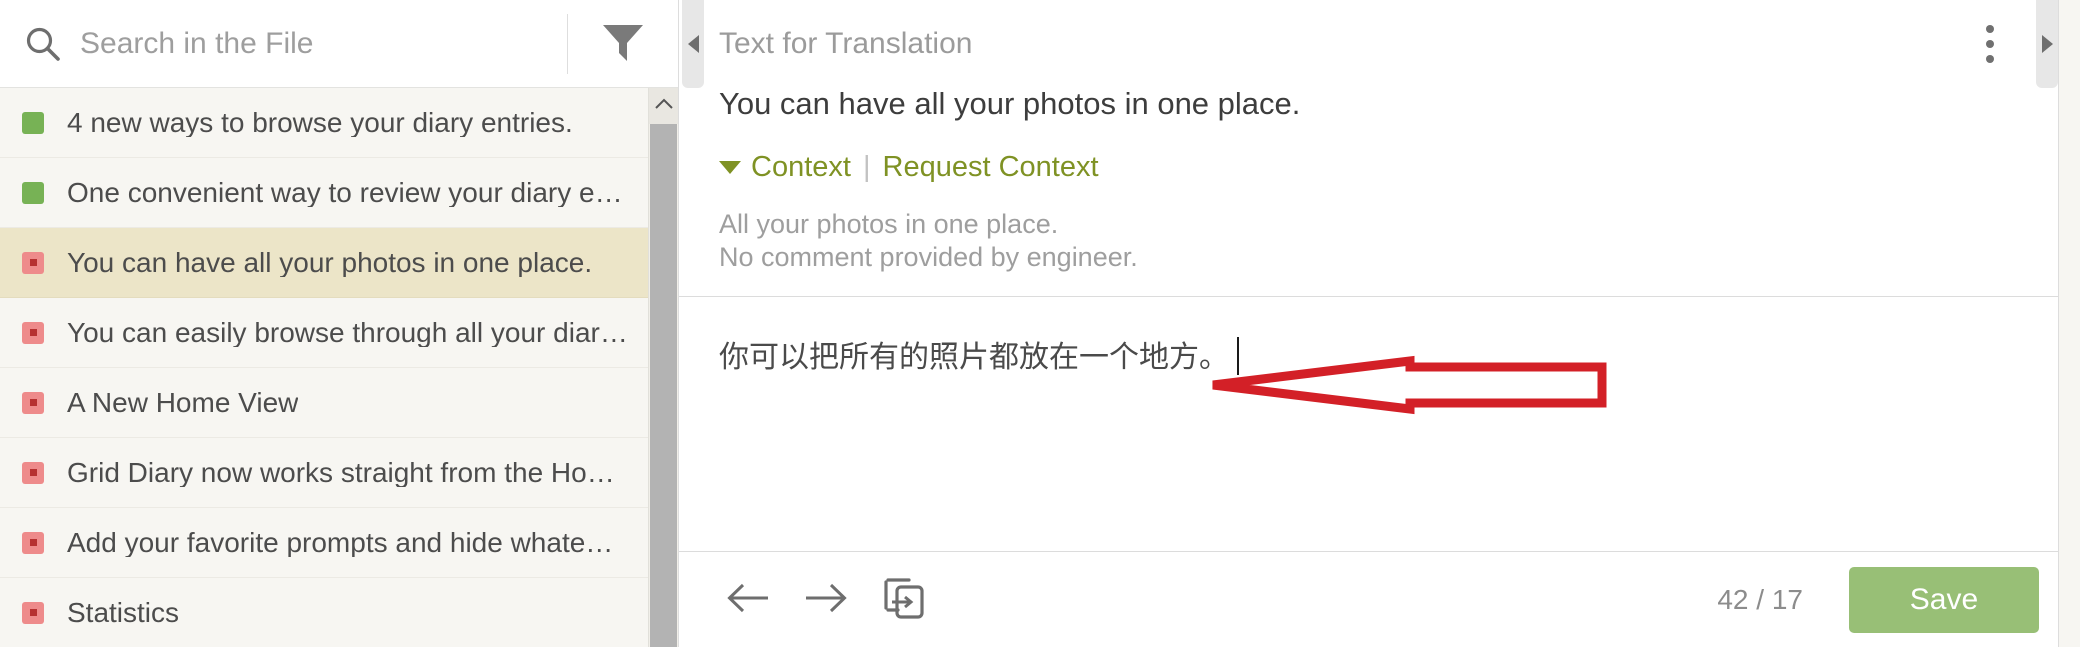 This screenshot has width=2080, height=647. What do you see at coordinates (846, 43) in the screenshot?
I see `page-title: Text for Translation` at bounding box center [846, 43].